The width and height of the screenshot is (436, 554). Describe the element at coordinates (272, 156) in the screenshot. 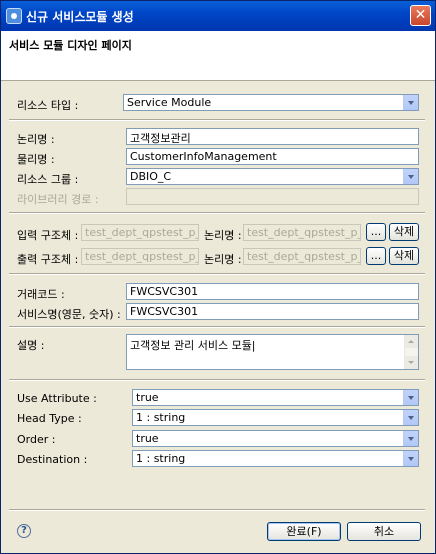

I see `physical-name-input: CustomerInfoManagement` at that location.